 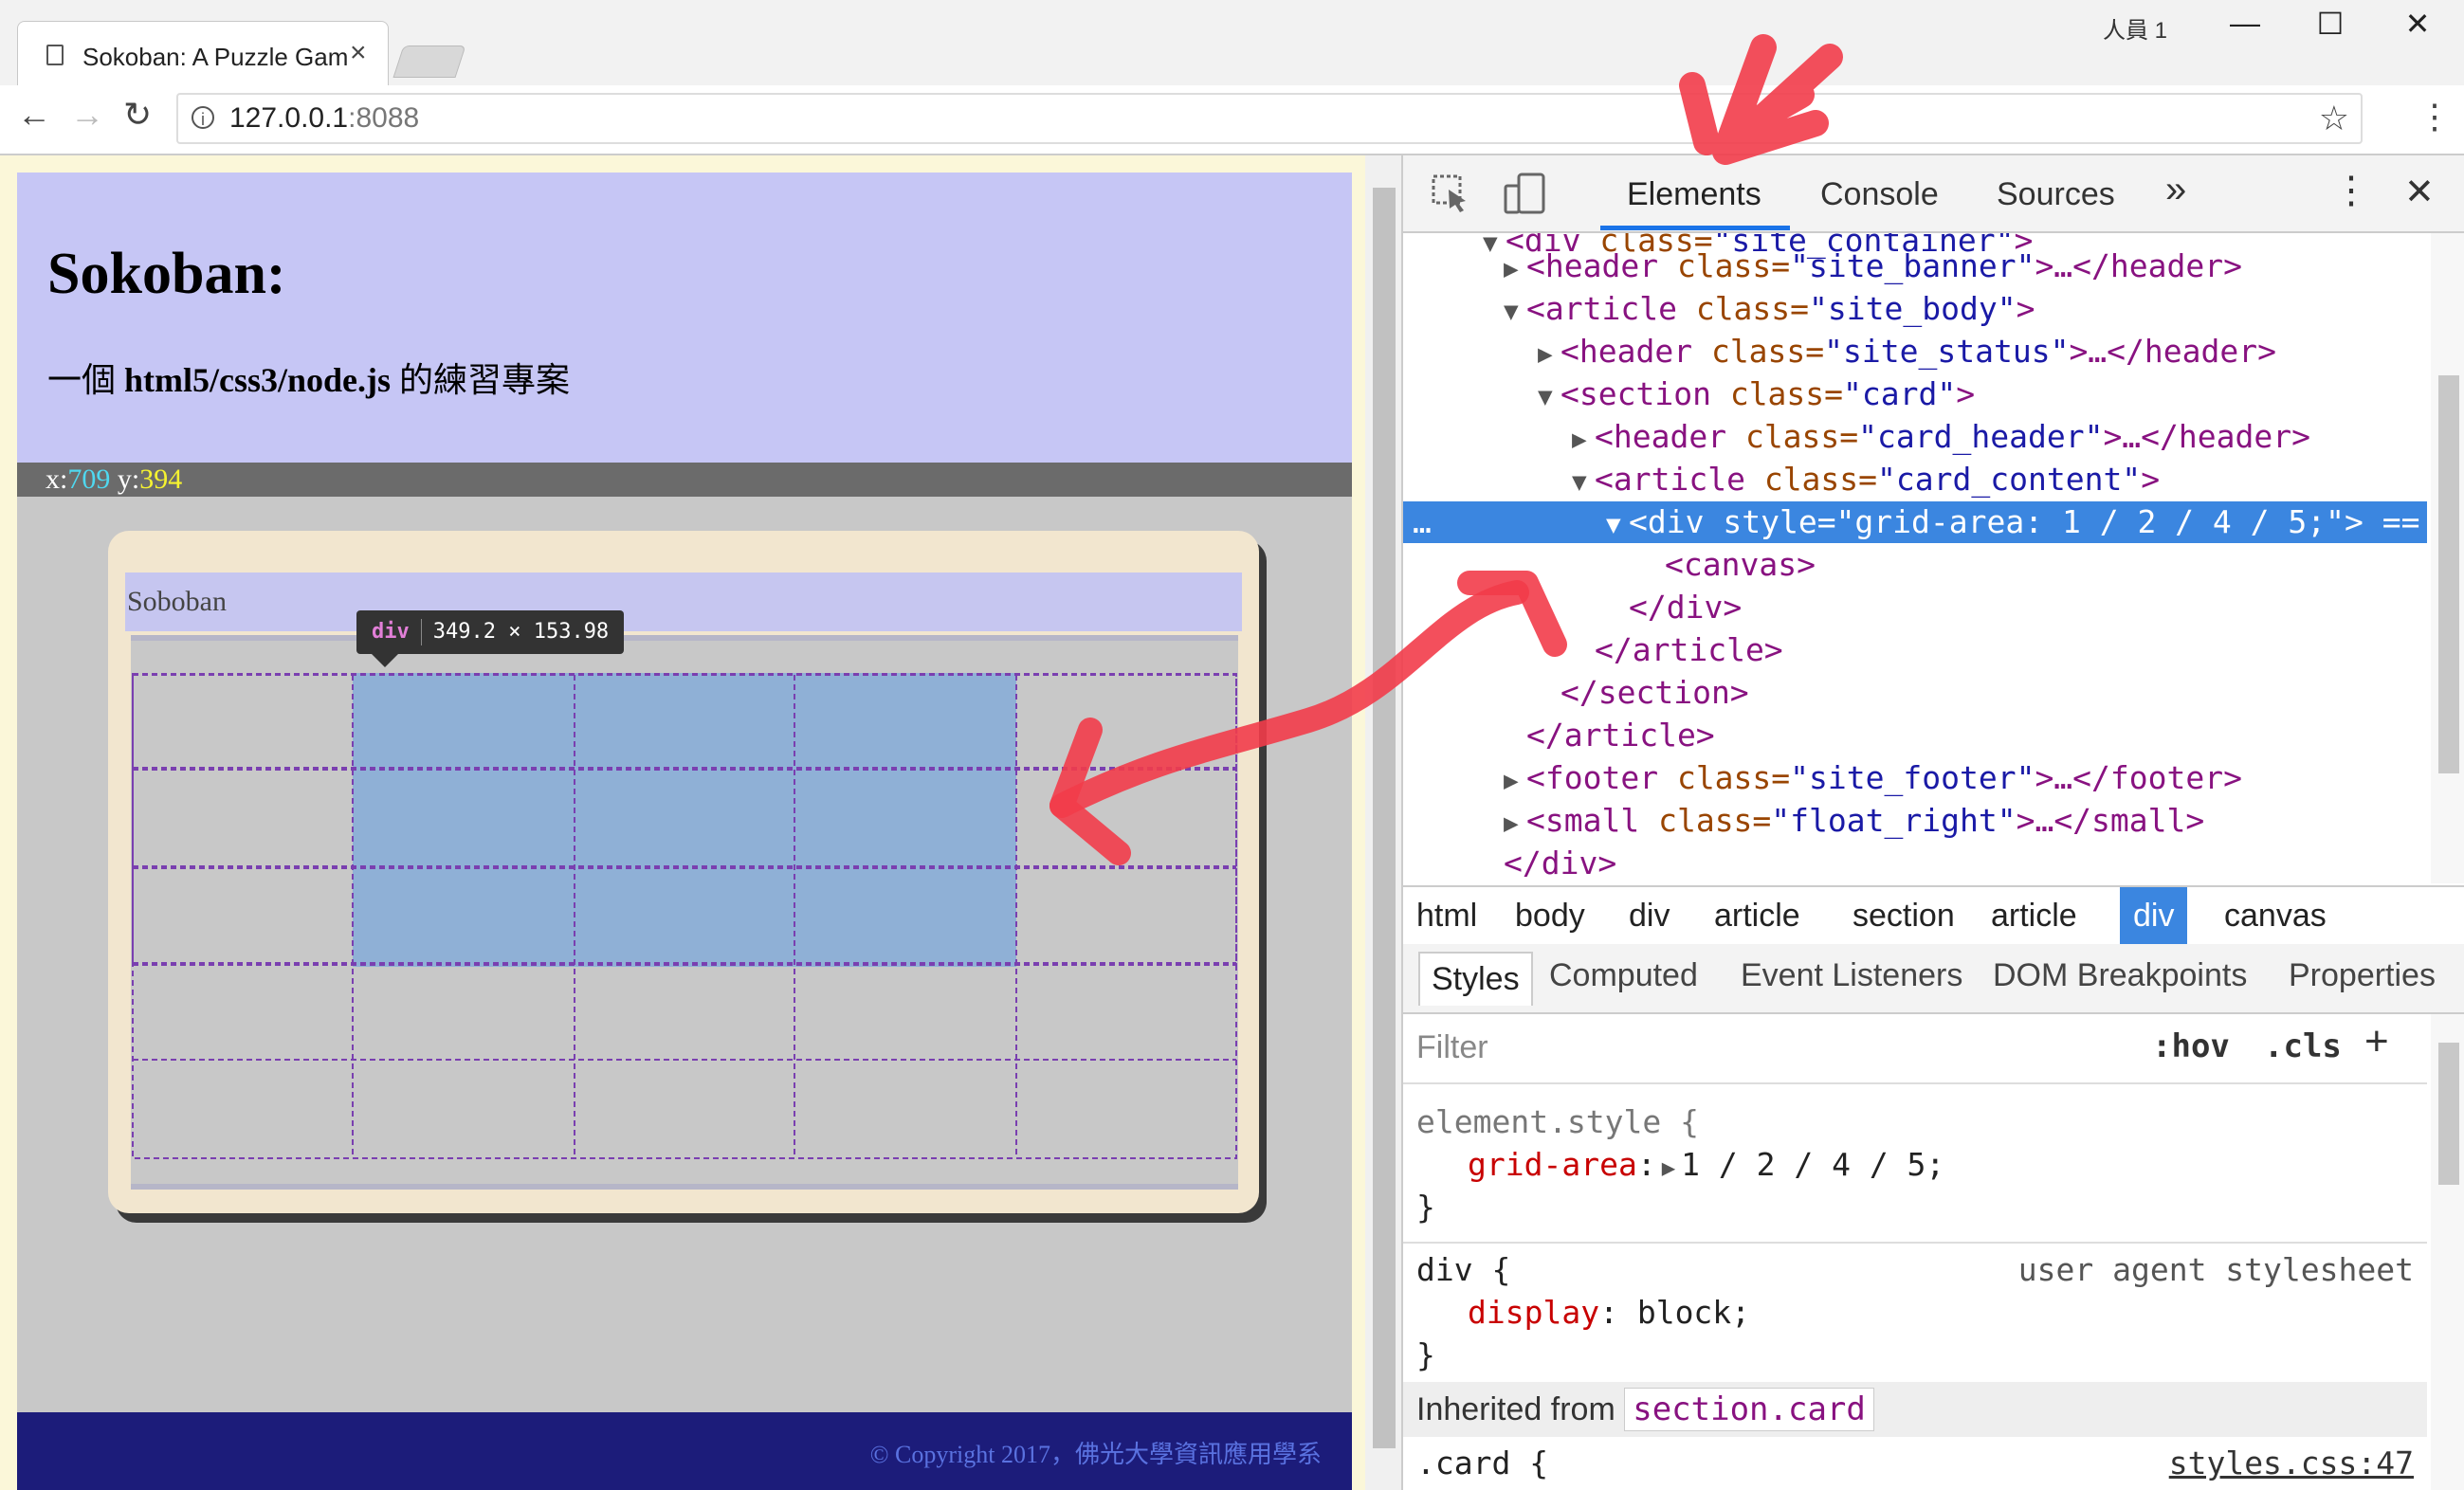 I want to click on crumb-div-selected: div, so click(x=2154, y=915).